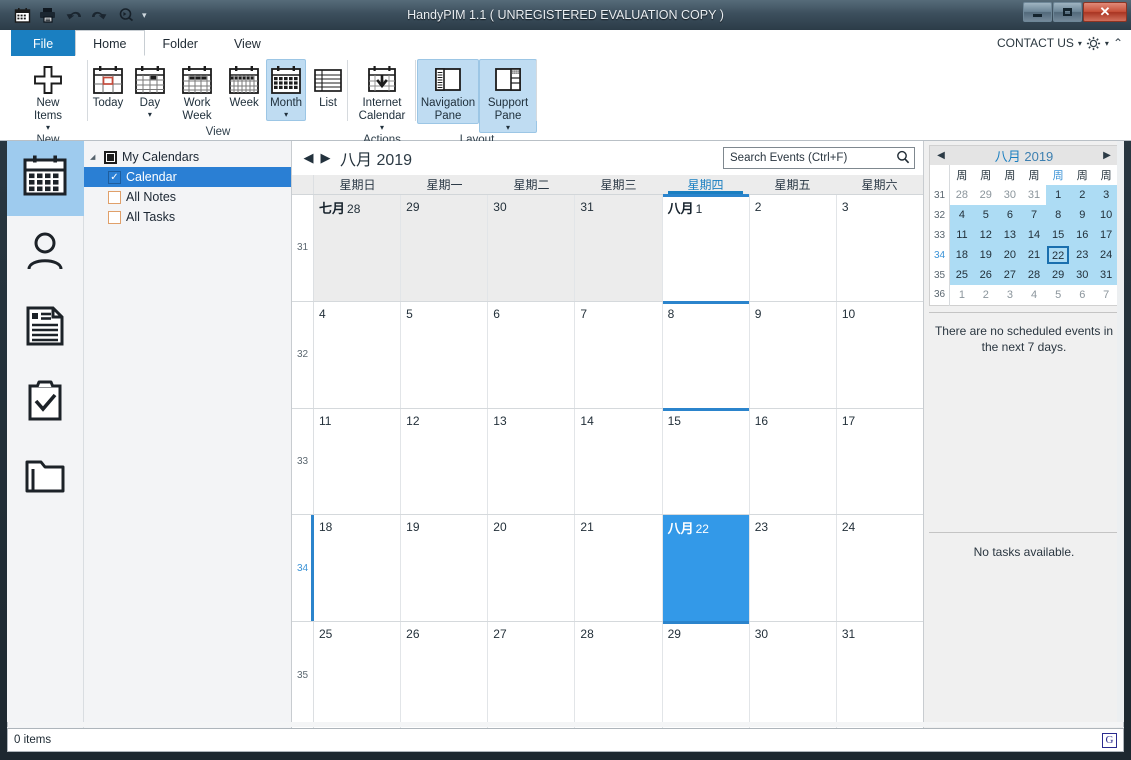 The width and height of the screenshot is (1131, 760). What do you see at coordinates (110, 43) in the screenshot?
I see `tab-home: Home` at bounding box center [110, 43].